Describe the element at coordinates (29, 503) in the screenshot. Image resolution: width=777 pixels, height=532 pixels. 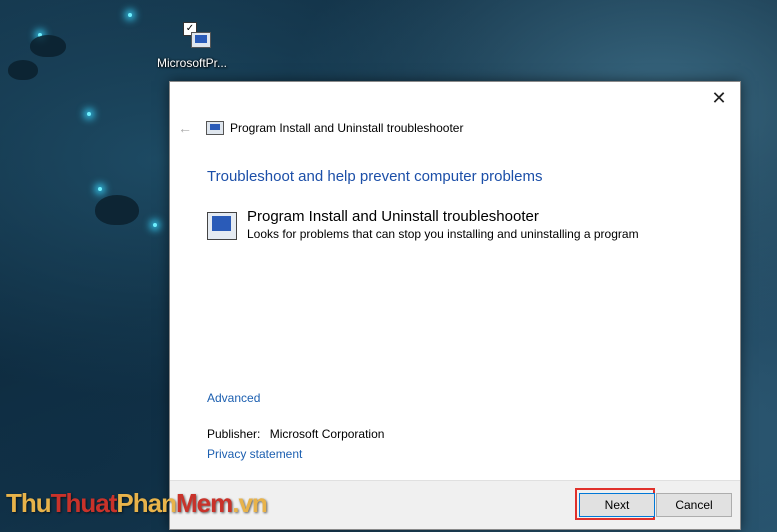
I see `watermark-part: Thu` at that location.